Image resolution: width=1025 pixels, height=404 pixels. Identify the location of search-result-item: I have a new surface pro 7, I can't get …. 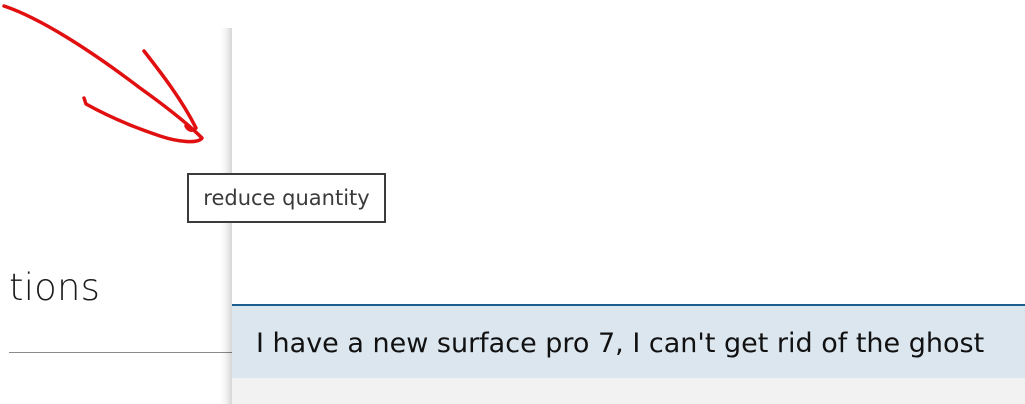
(628, 341).